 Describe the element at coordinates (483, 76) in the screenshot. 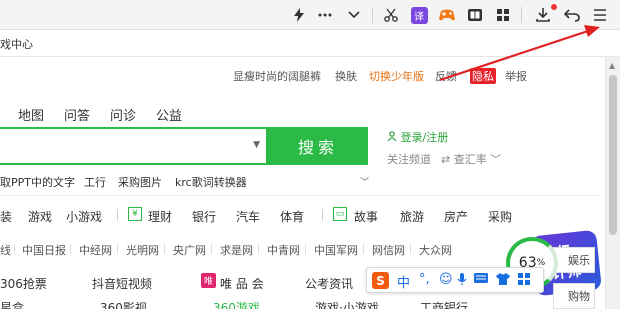

I see `privacy-link: 隐私` at that location.